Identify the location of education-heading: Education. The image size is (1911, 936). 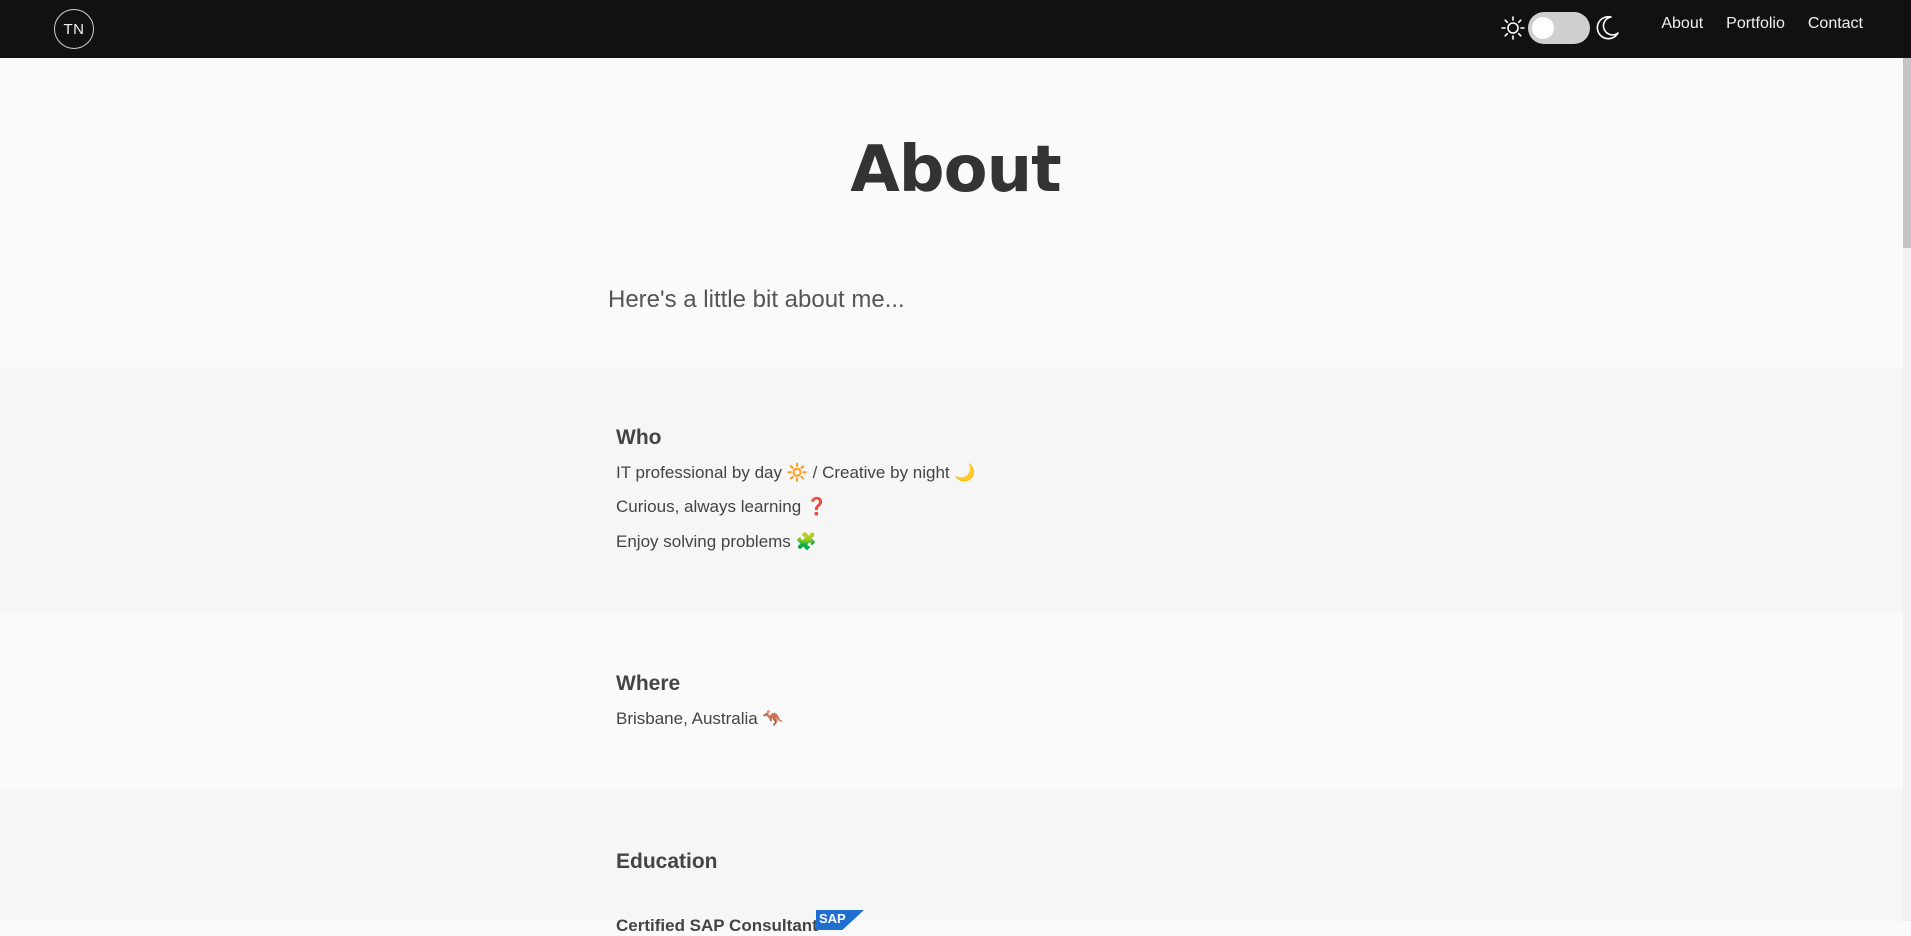
(667, 861).